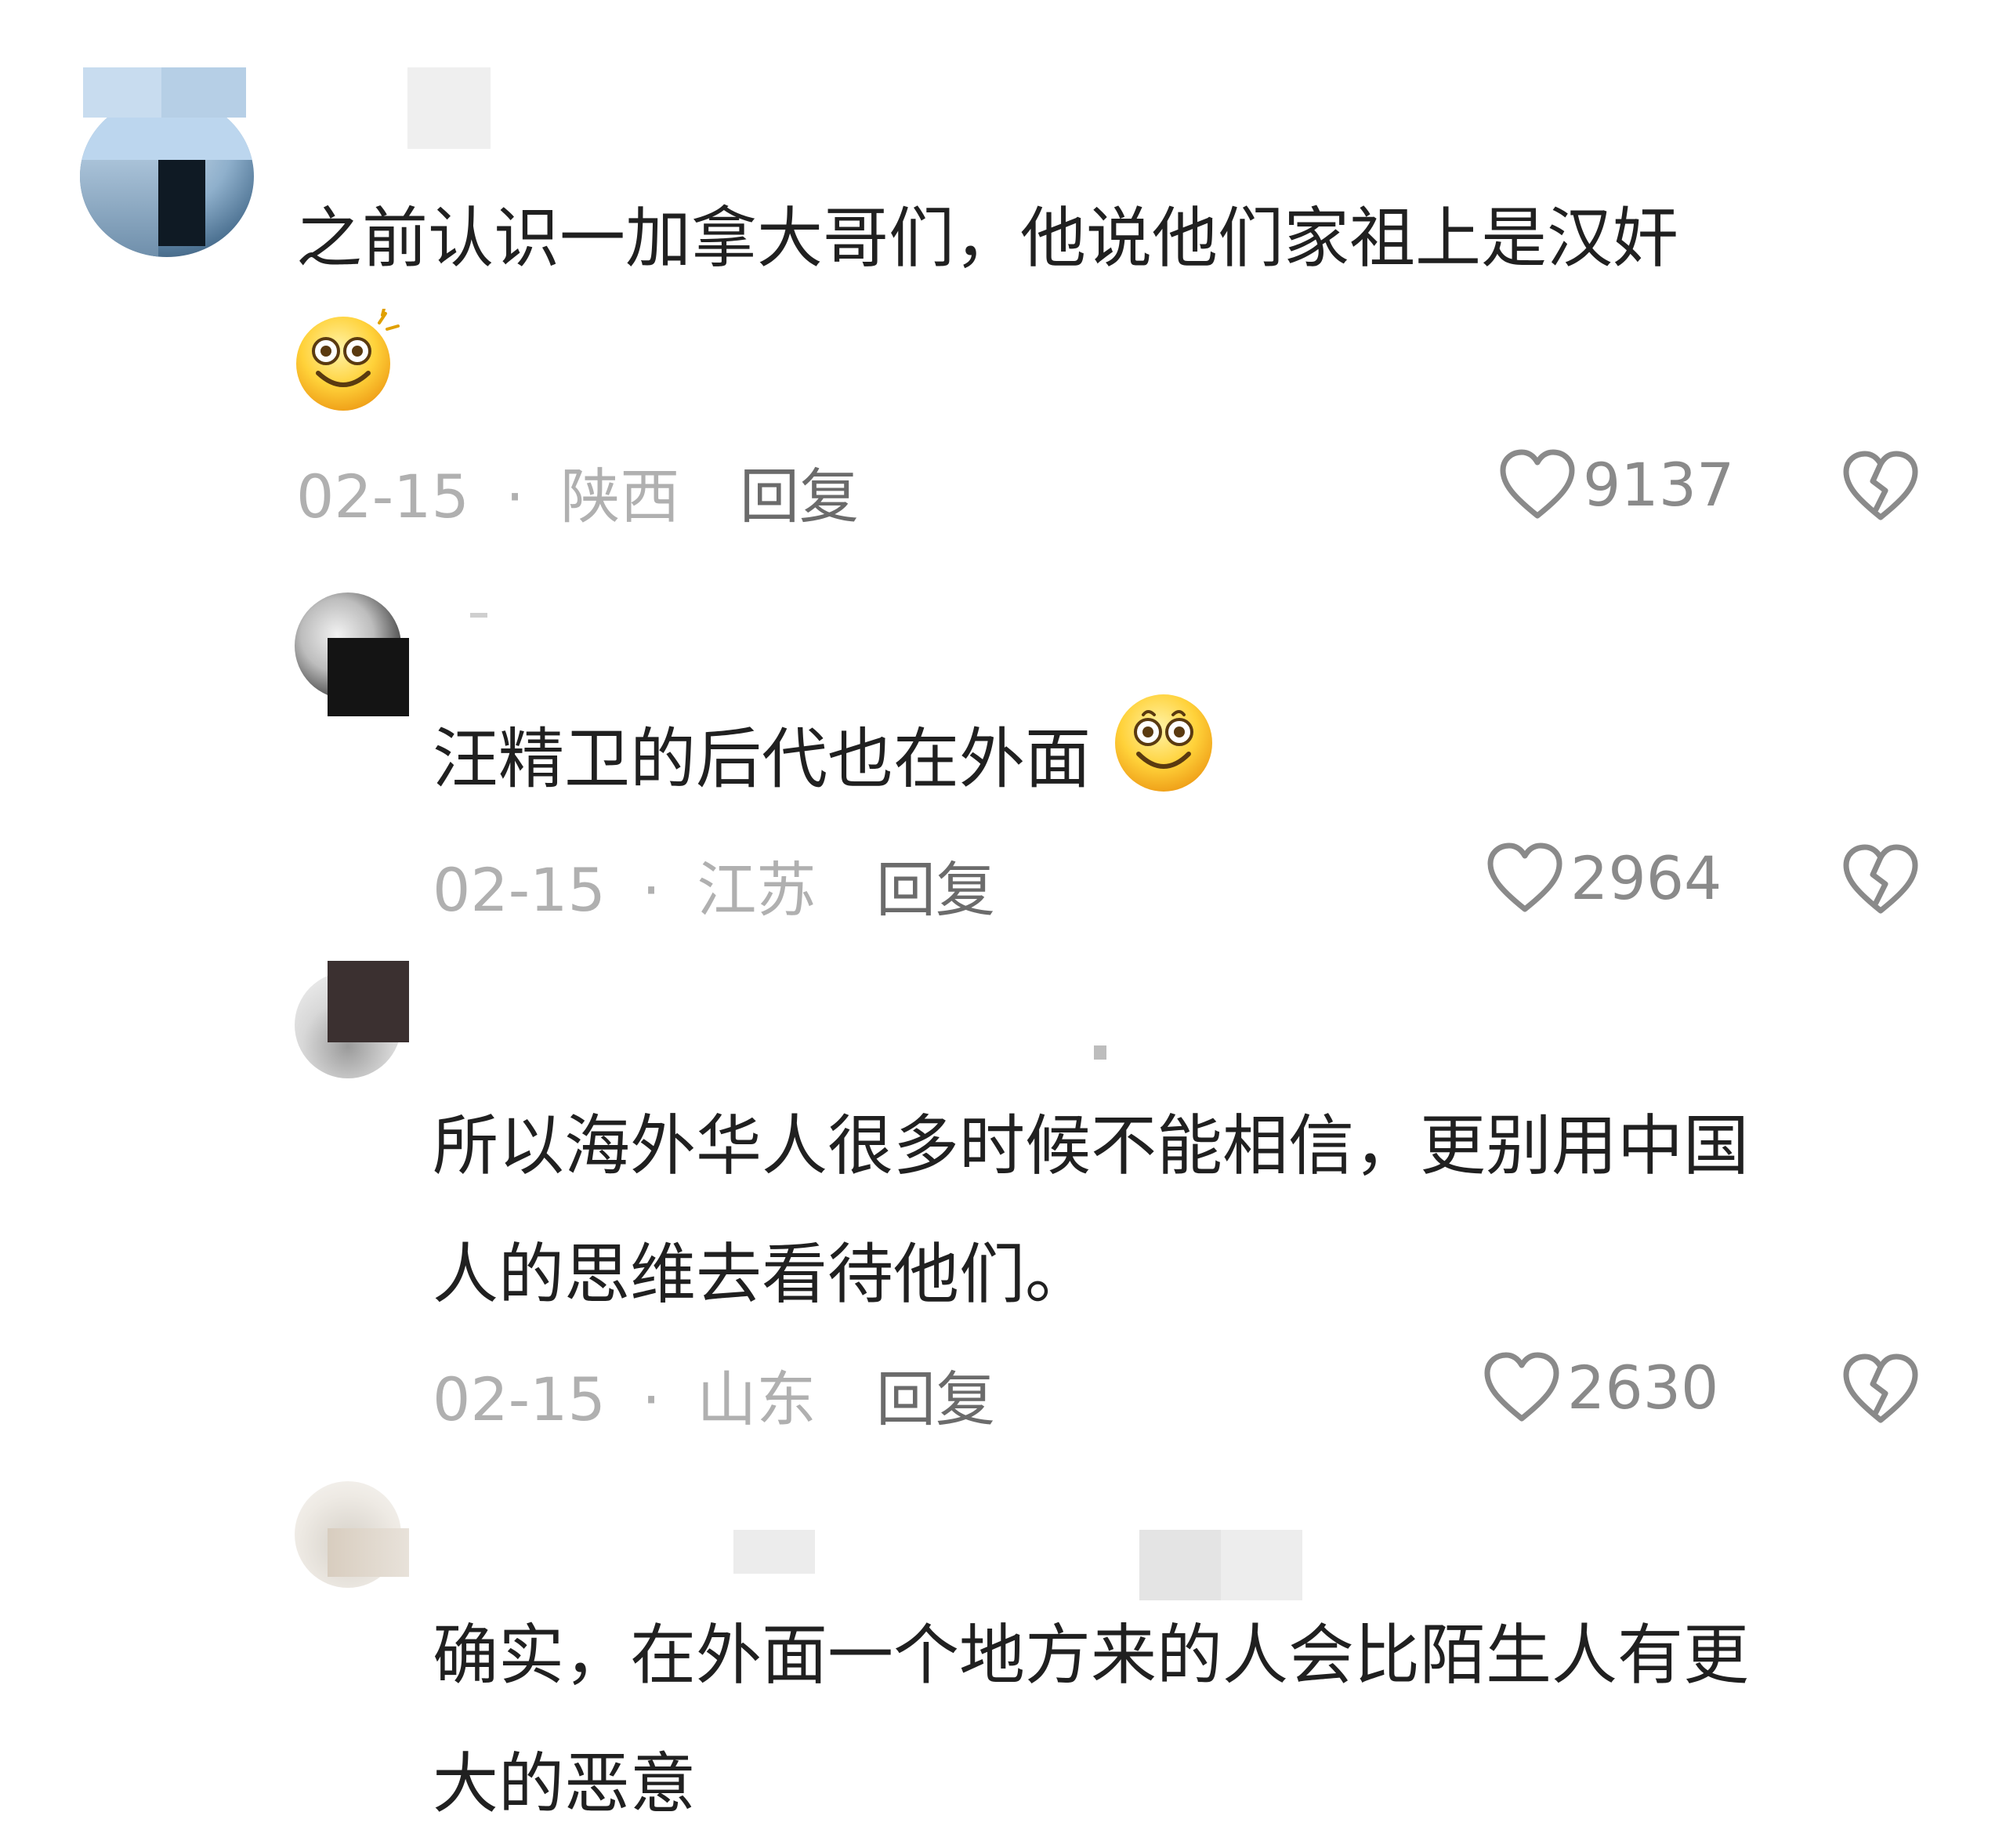  I want to click on comment-text: 所以海外华人很多时候不能相信，更别用中国 人的思维去看待他们。, so click(1091, 1210).